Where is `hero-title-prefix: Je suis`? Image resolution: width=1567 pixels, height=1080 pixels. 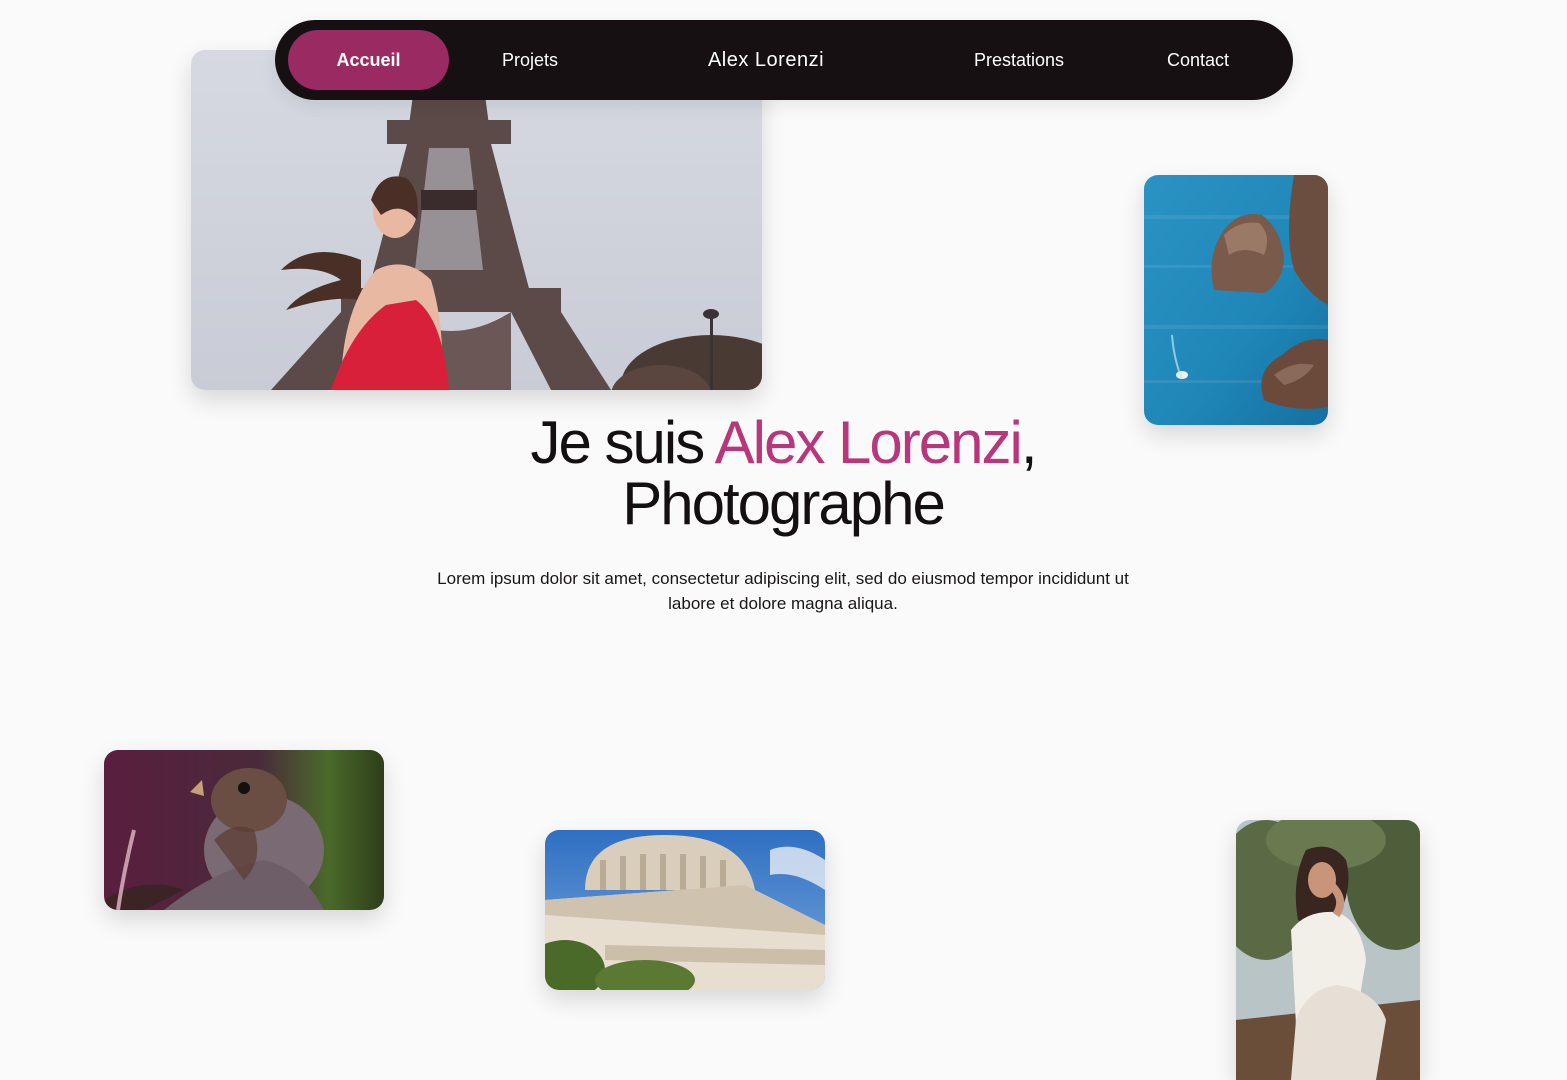
hero-title-prefix: Je suis is located at coordinates (622, 442).